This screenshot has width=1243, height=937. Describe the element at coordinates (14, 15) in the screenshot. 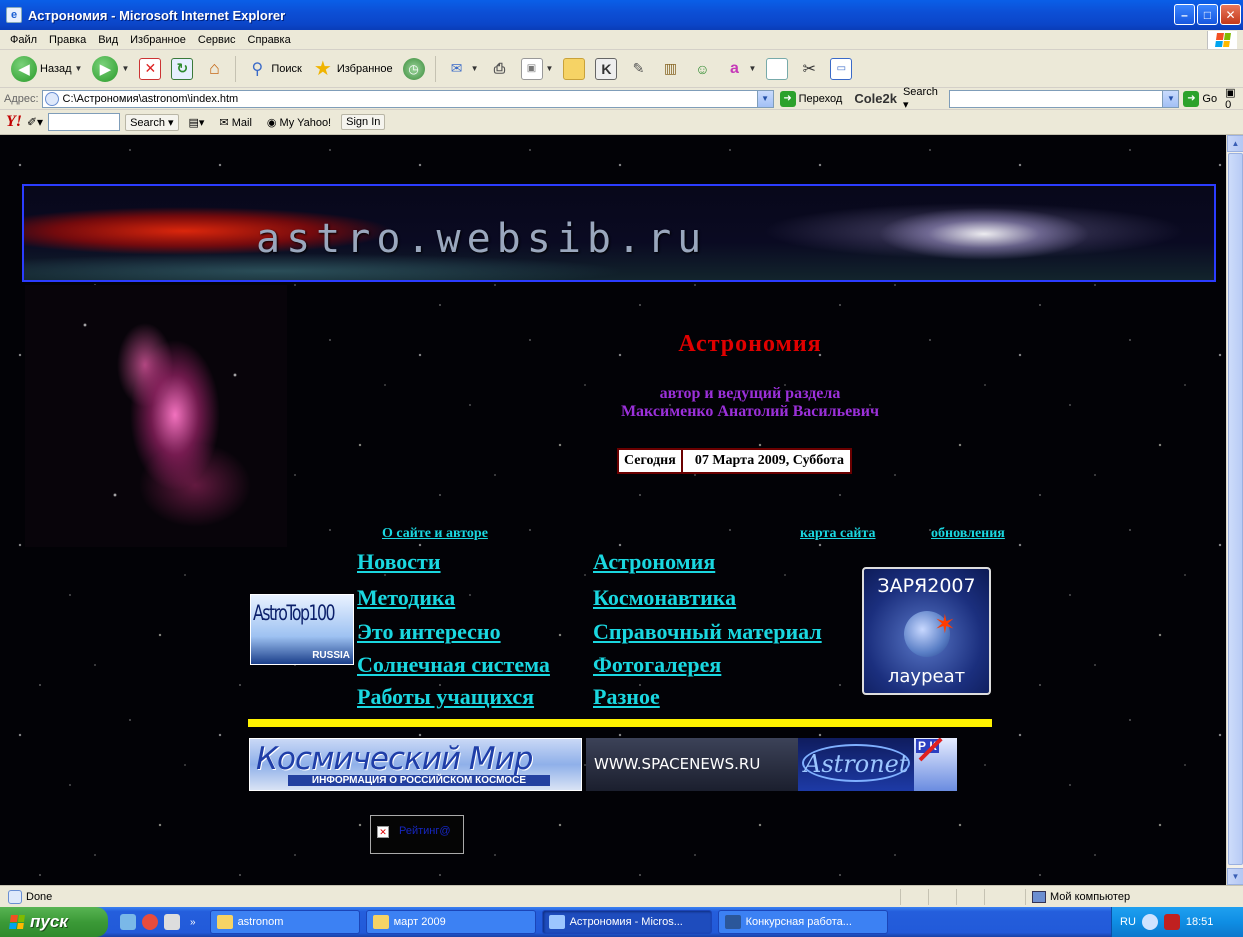

I see `ie-icon: e` at that location.